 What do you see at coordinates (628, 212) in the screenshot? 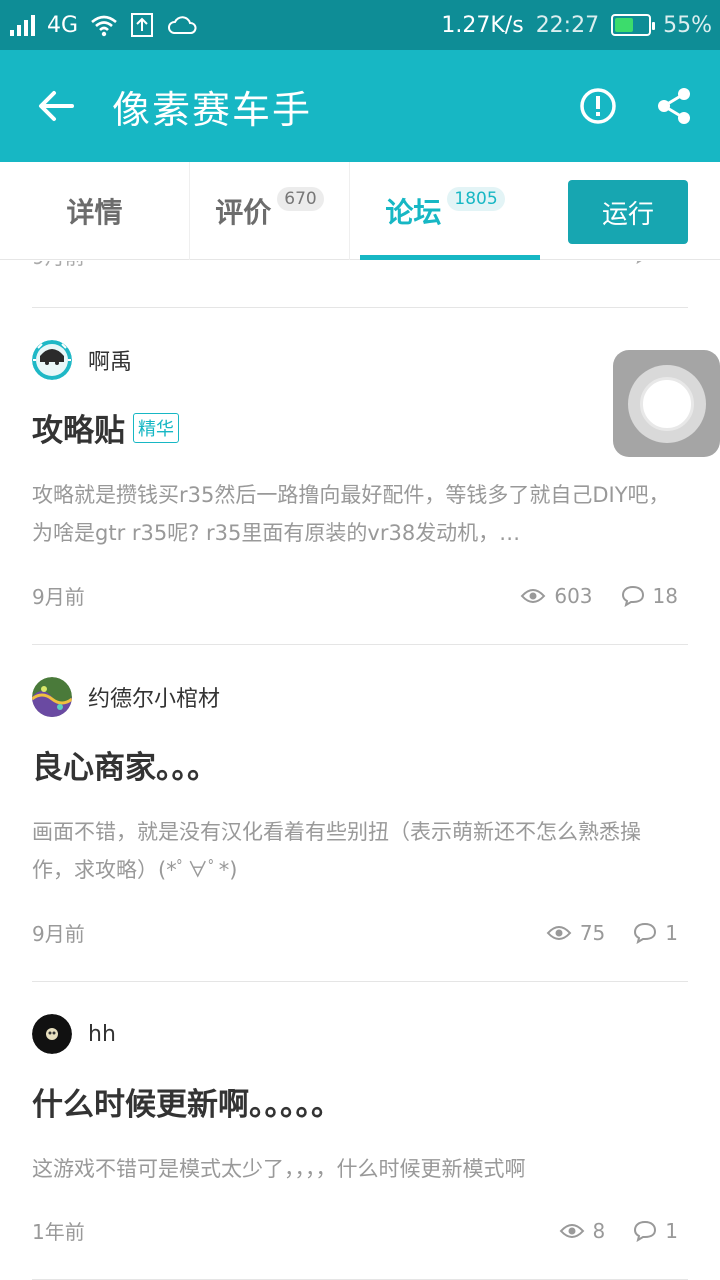
I see `run-button: 运行` at bounding box center [628, 212].